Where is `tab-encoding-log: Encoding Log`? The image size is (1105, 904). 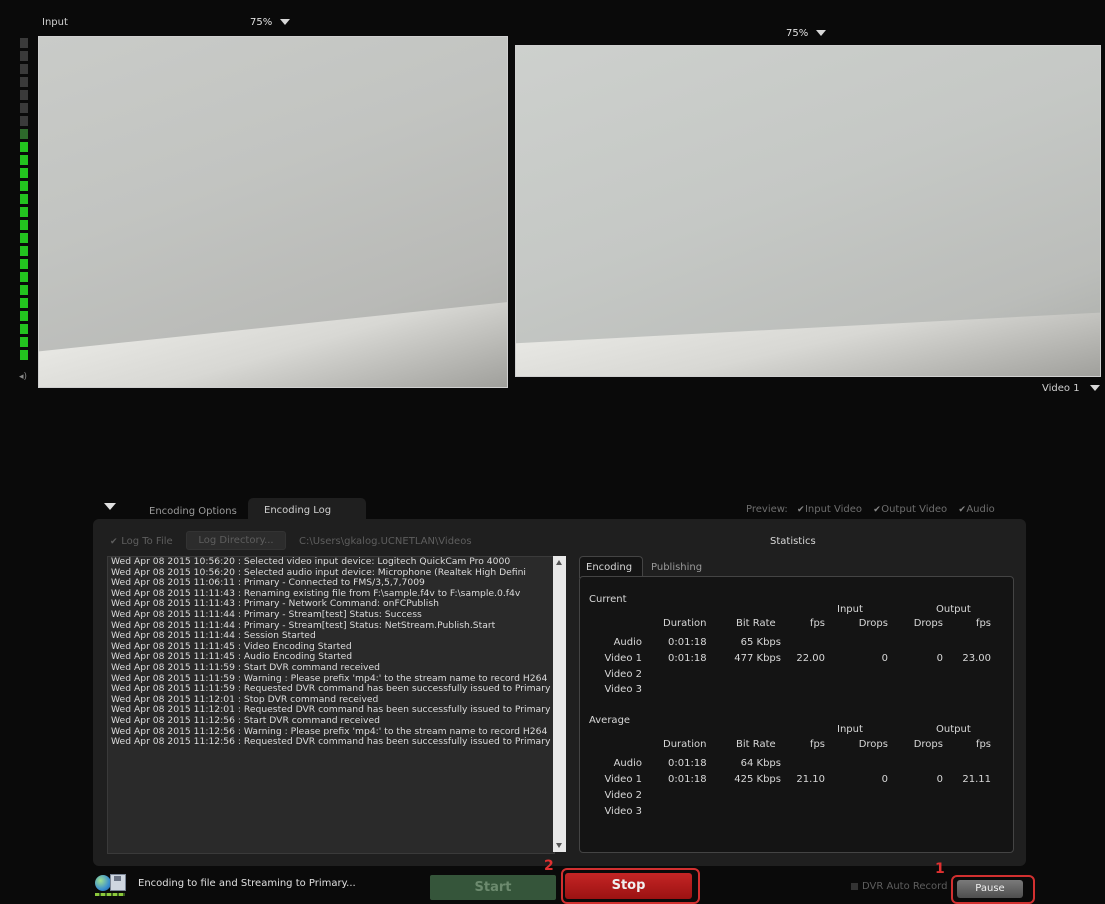 tab-encoding-log: Encoding Log is located at coordinates (307, 509).